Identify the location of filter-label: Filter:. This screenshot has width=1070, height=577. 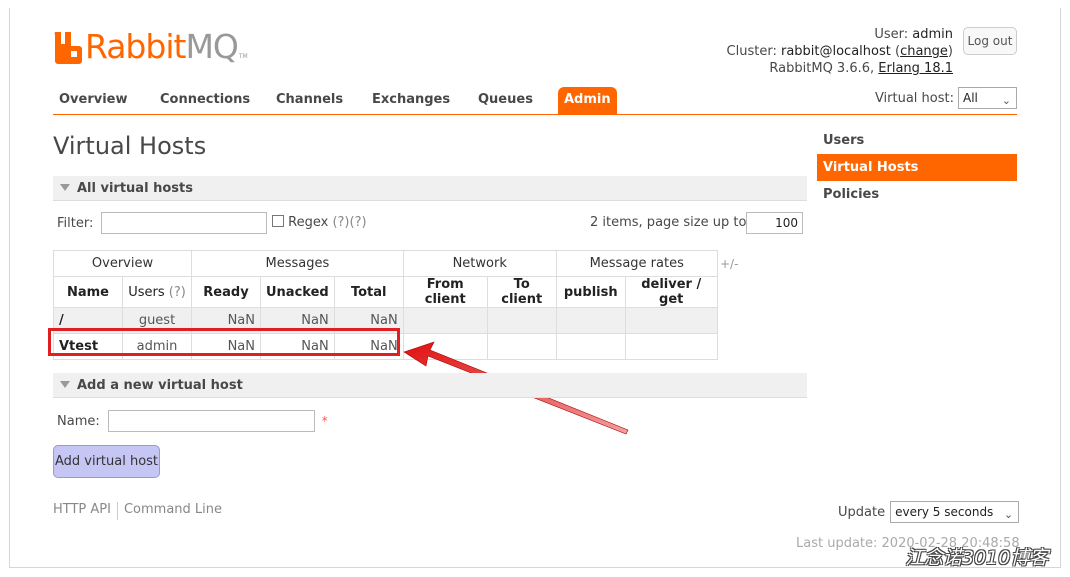
(75, 223).